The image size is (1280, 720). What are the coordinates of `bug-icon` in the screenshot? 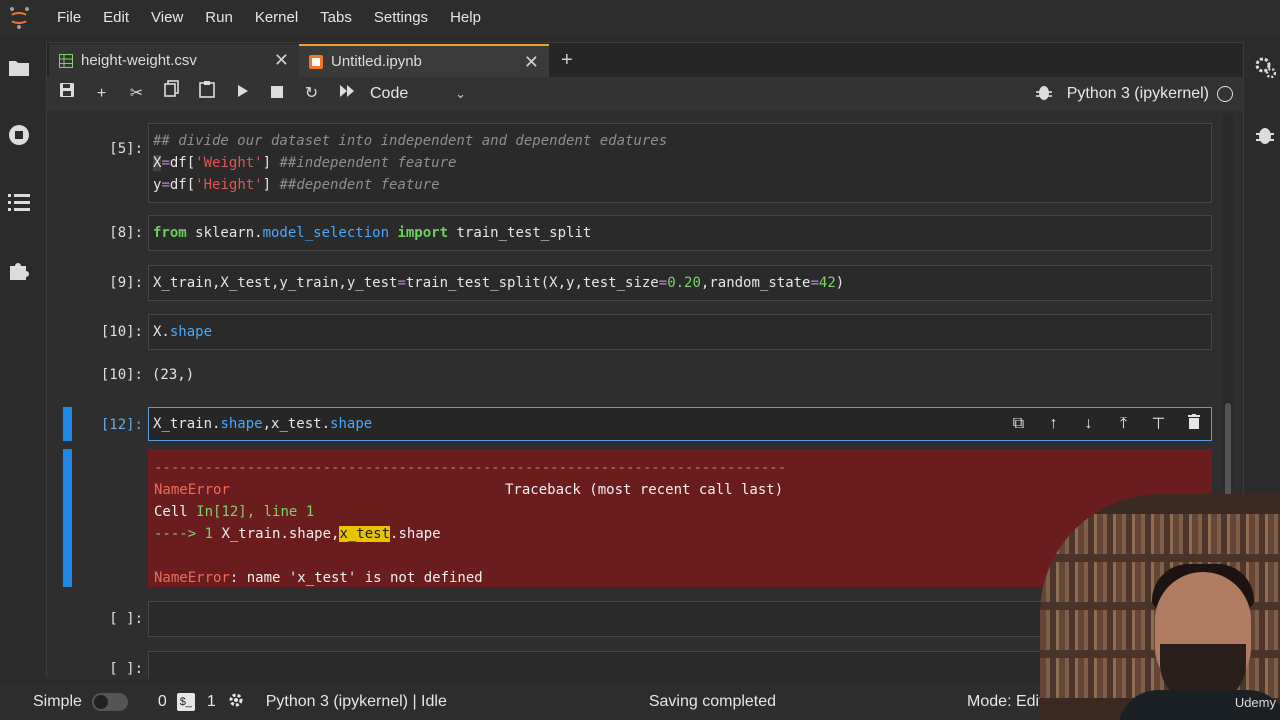 It's located at (1044, 94).